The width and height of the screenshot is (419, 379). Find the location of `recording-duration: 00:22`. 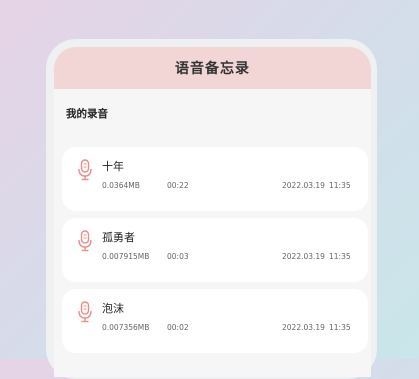

recording-duration: 00:22 is located at coordinates (178, 185).